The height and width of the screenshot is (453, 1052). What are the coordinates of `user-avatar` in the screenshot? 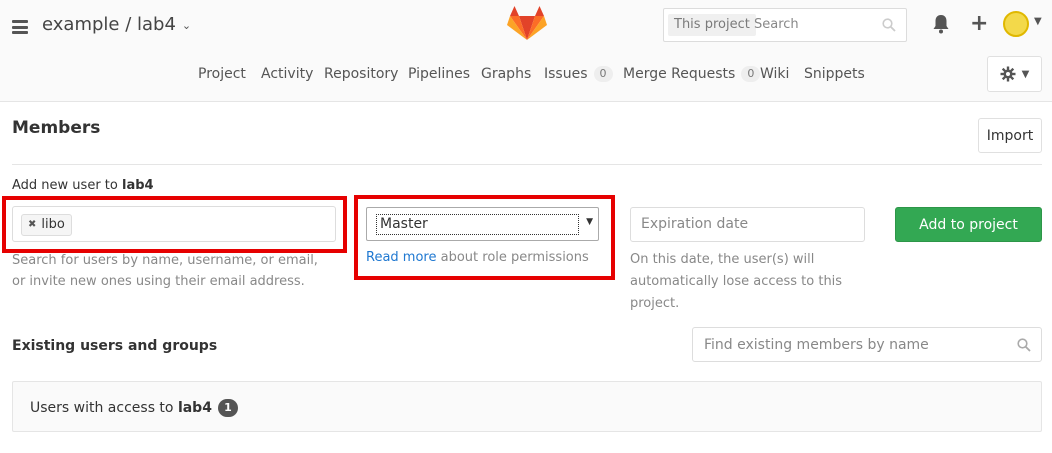 It's located at (1016, 24).